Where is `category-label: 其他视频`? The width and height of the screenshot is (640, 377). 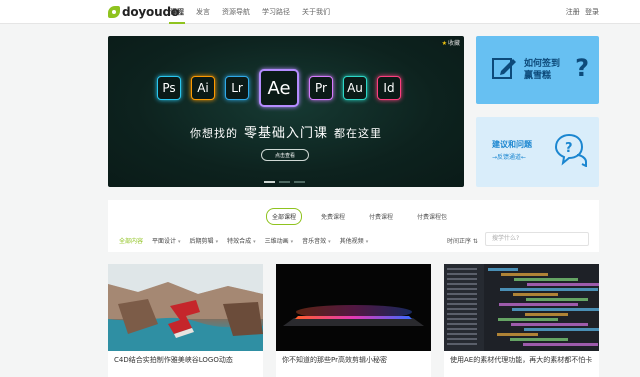
category-label: 其他视频 is located at coordinates (351, 241).